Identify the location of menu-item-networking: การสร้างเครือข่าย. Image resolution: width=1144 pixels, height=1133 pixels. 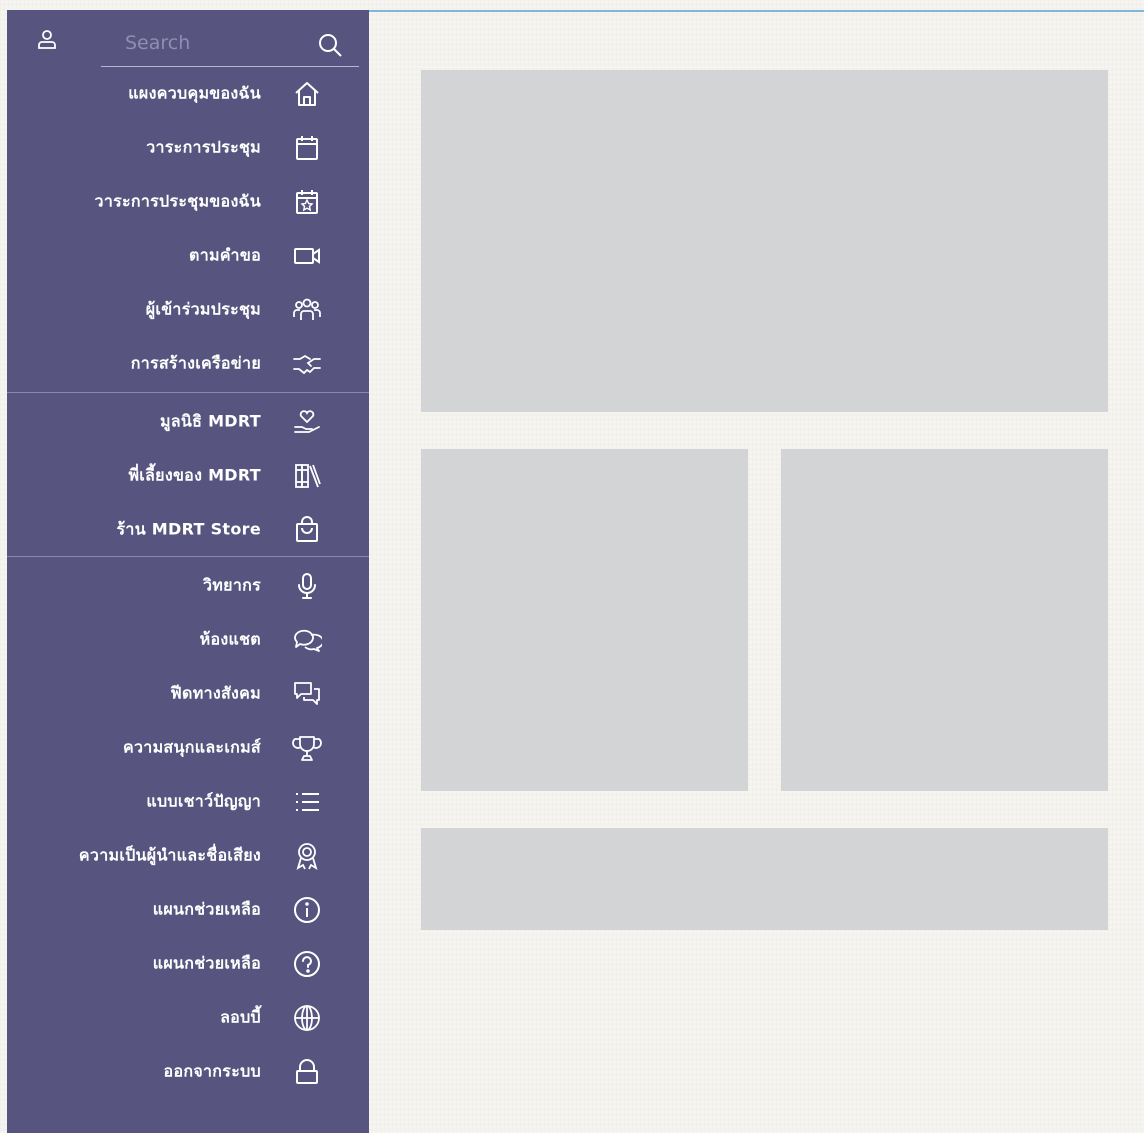
(188, 364).